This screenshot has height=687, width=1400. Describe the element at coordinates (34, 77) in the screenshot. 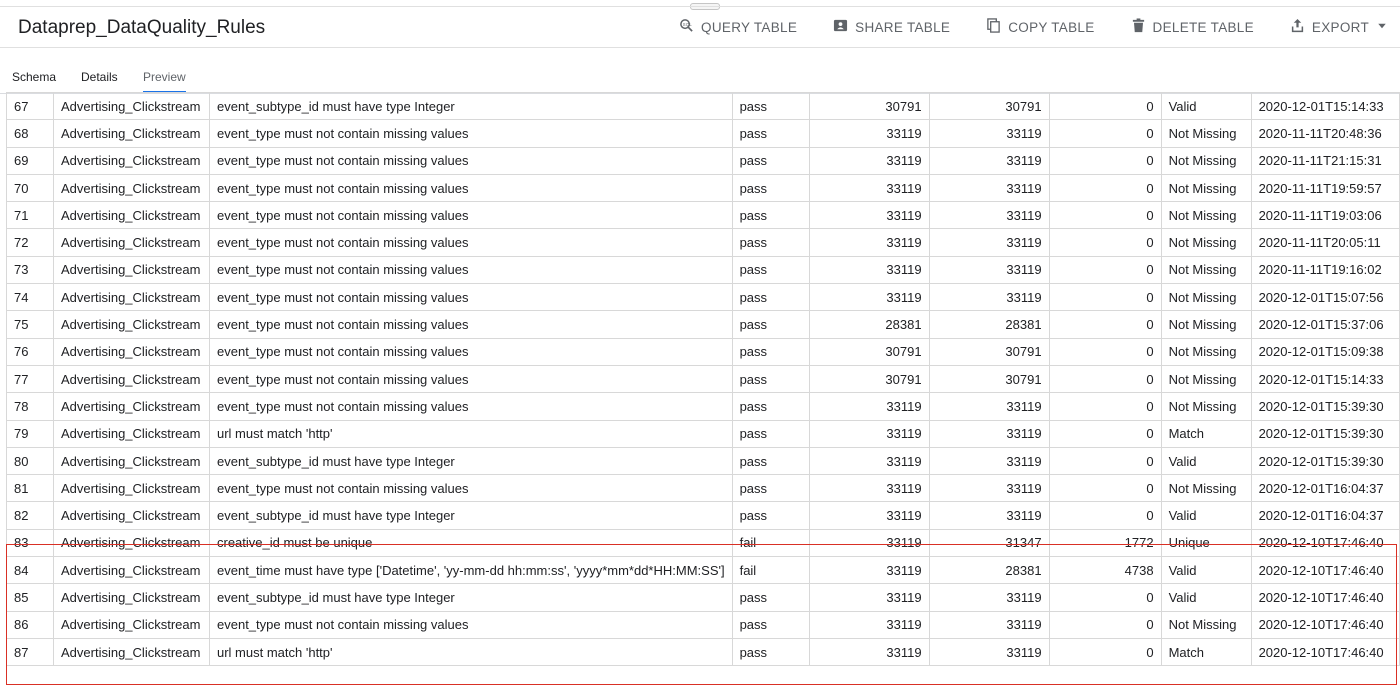

I see `tab-schema: Schema` at that location.